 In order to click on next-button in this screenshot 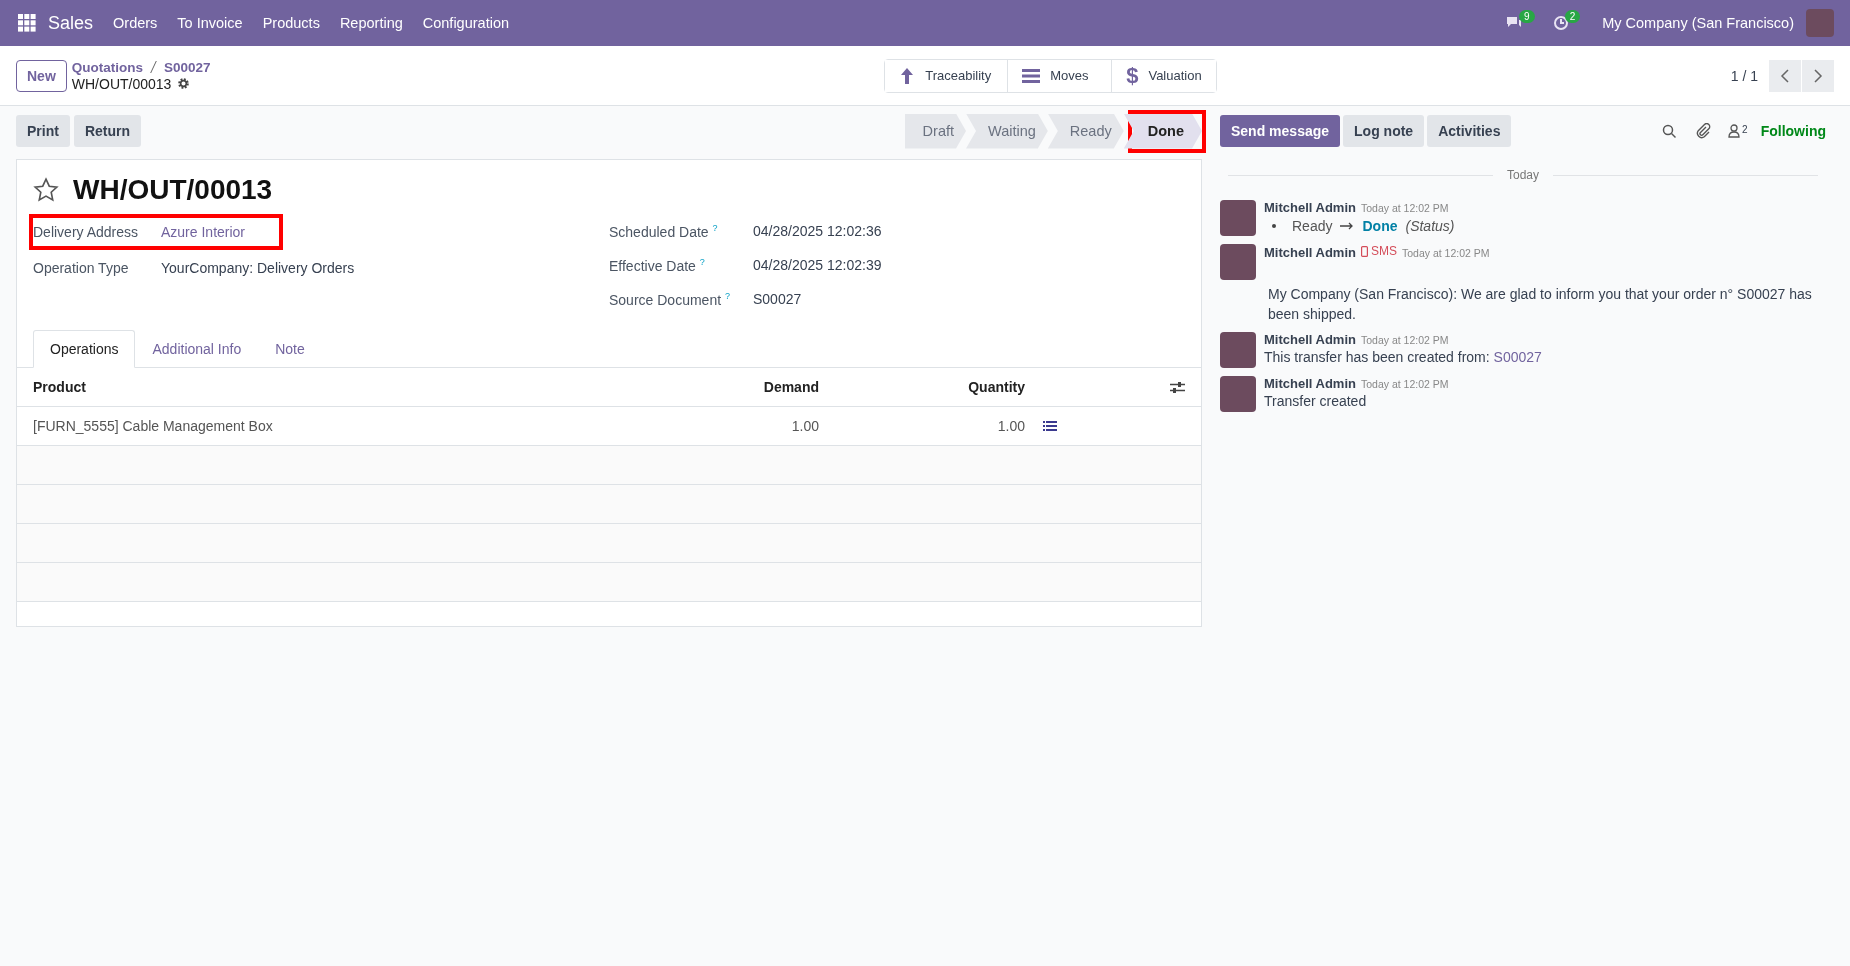, I will do `click(1818, 75)`.